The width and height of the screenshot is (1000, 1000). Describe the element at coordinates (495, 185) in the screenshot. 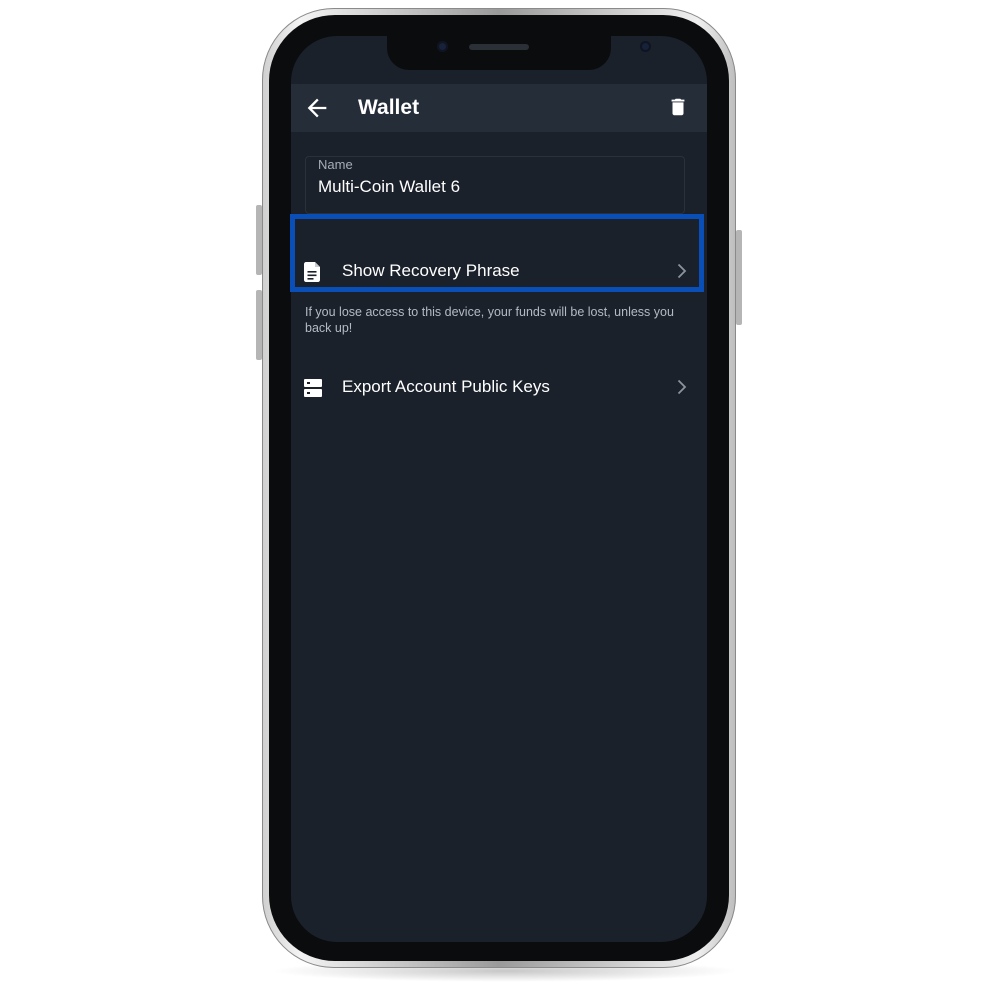

I see `wallet-name-field: Name Multi-Coin Wallet 6` at that location.